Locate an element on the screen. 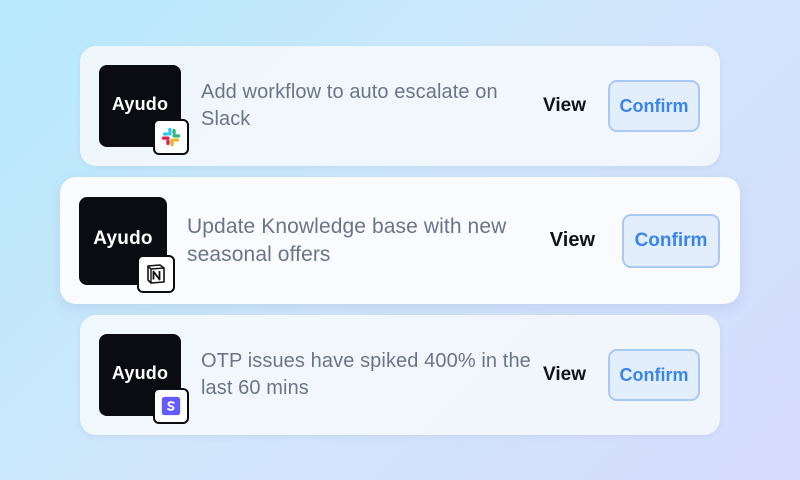 The width and height of the screenshot is (800, 480). notion-icon is located at coordinates (156, 273).